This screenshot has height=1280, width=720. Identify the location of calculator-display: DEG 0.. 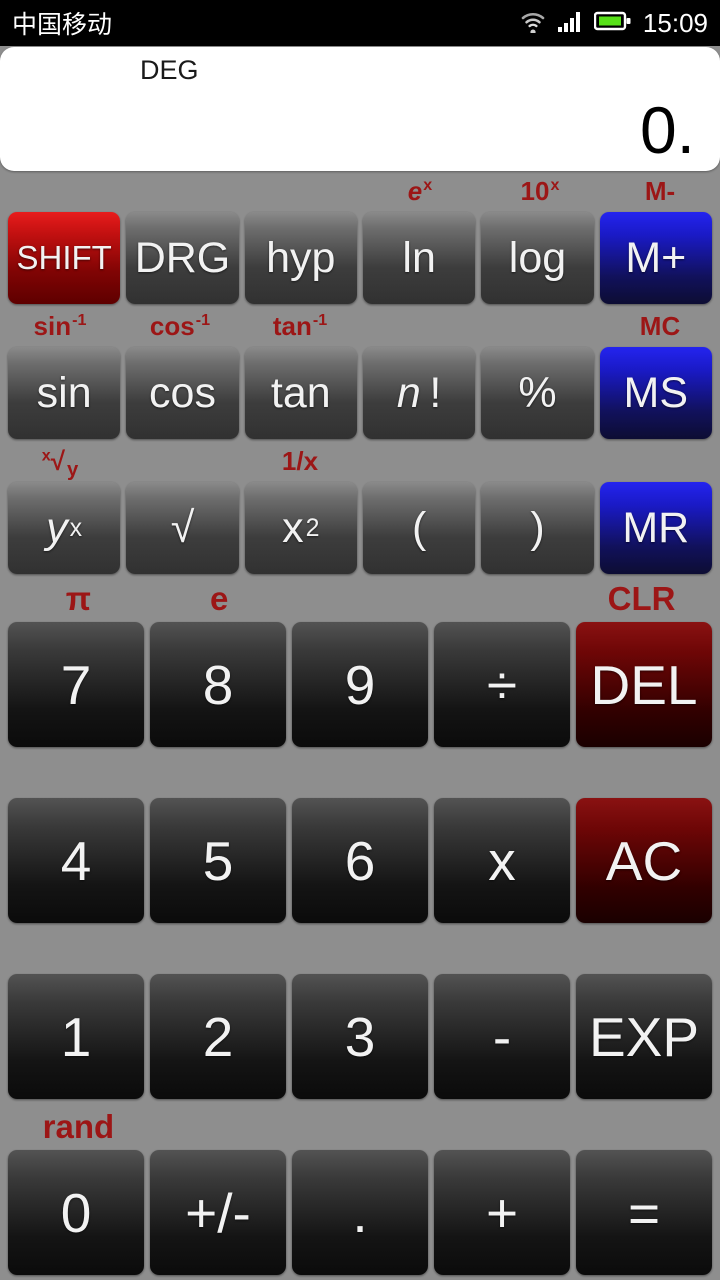
(360, 109).